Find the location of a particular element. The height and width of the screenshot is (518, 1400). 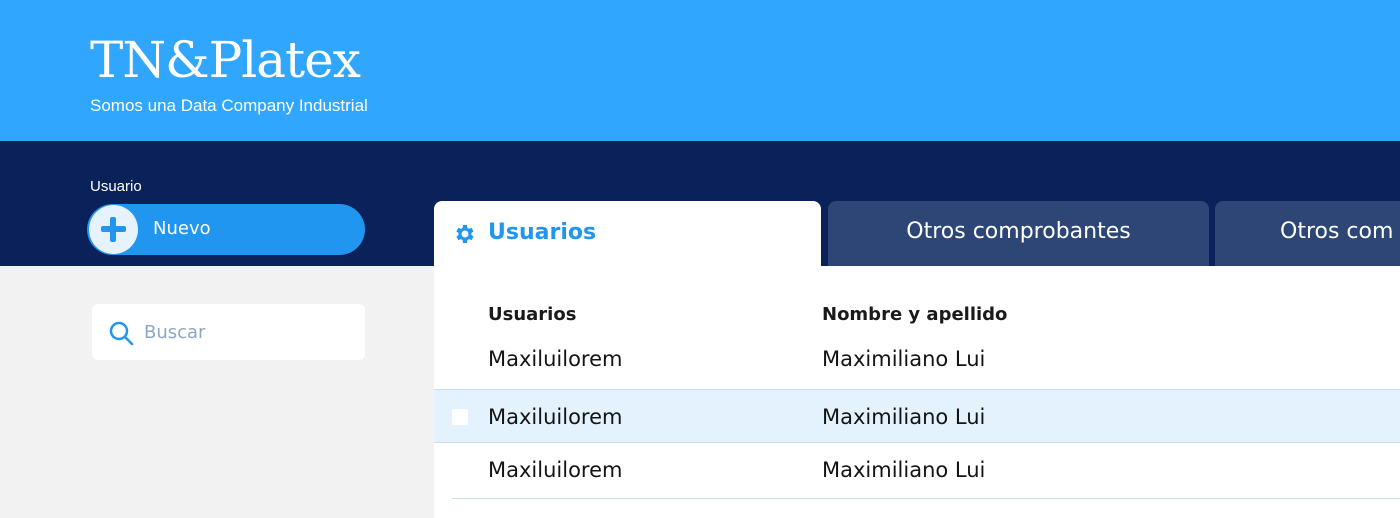

tab-usuarios-label: Usuarios is located at coordinates (542, 232).